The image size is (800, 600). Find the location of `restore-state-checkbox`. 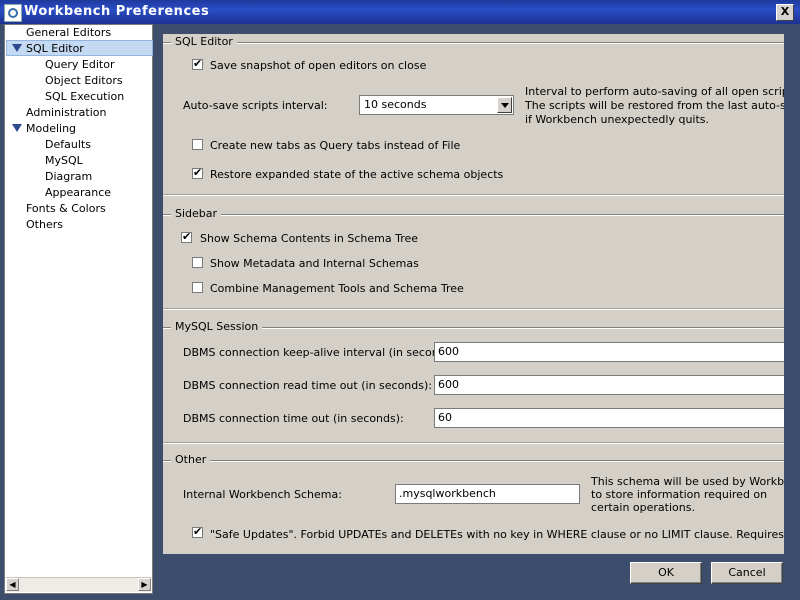

restore-state-checkbox is located at coordinates (197, 172).